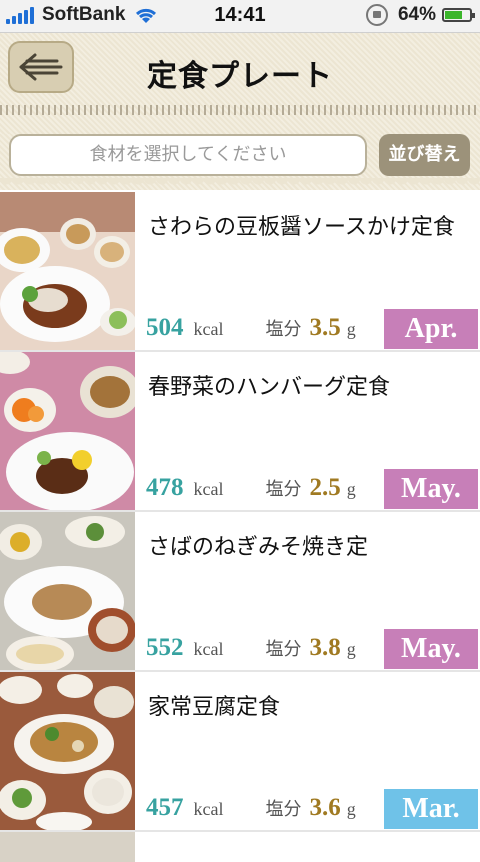 This screenshot has width=480, height=862. I want to click on page-title: 定食プレート, so click(240, 76).